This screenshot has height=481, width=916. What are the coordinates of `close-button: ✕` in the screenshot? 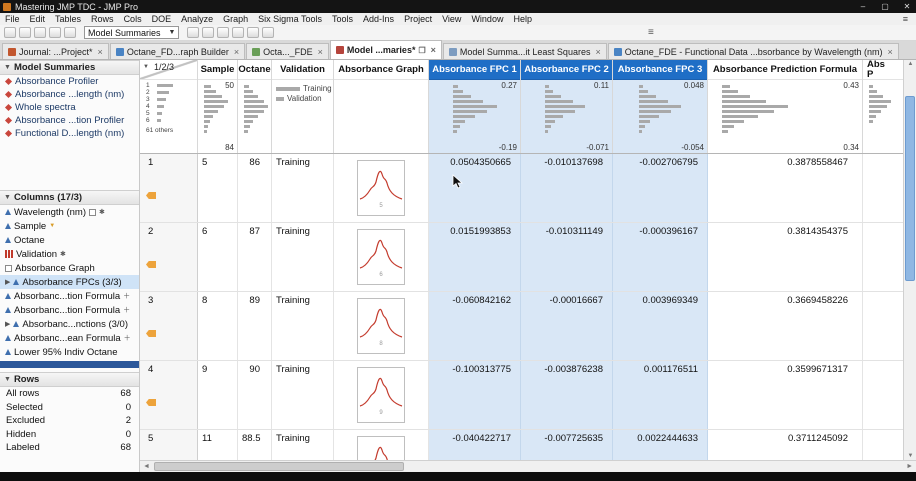 It's located at (907, 6).